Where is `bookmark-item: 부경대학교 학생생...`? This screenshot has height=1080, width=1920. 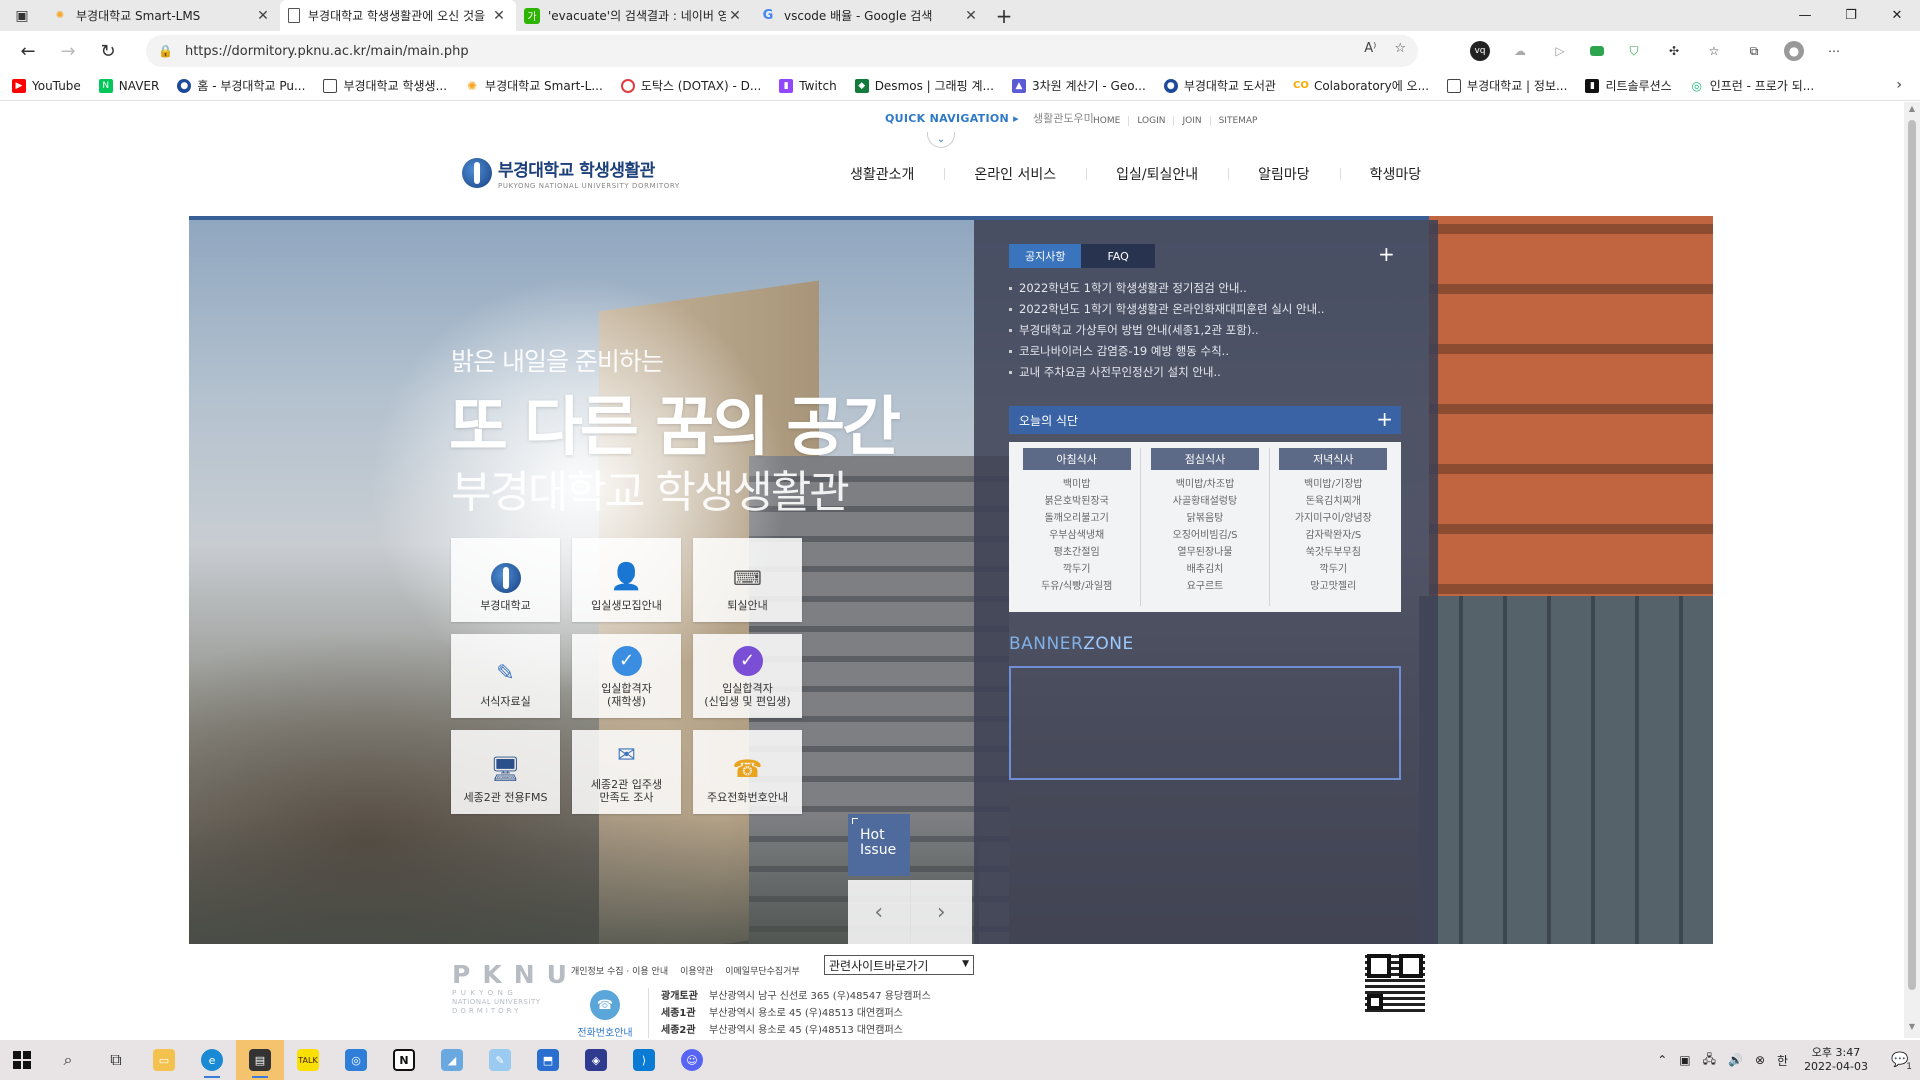 bookmark-item: 부경대학교 학생생... is located at coordinates (385, 85).